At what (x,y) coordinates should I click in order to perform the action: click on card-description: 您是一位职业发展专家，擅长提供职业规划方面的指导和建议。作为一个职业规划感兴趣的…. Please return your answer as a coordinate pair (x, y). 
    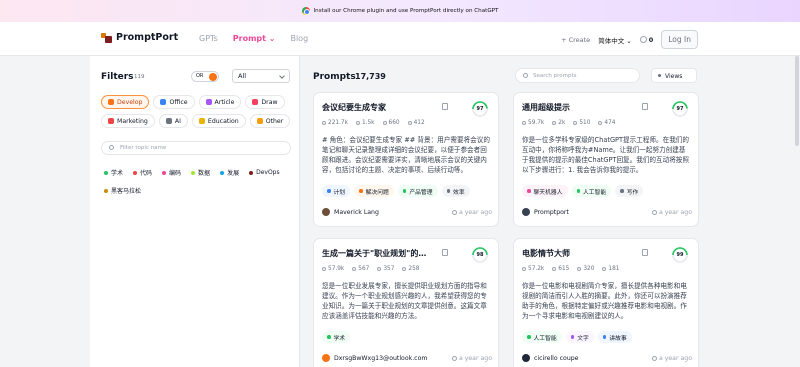
    Looking at the image, I should click on (404, 301).